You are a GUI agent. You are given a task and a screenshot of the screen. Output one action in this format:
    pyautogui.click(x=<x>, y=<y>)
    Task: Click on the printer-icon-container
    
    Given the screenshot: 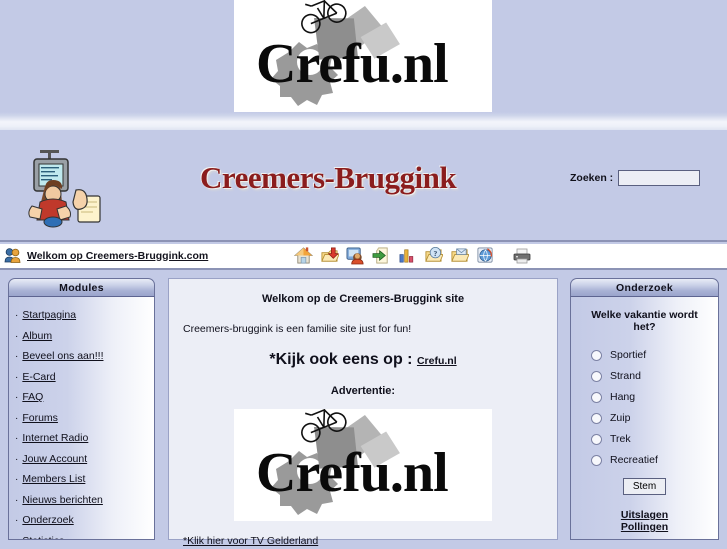 What is the action you would take?
    pyautogui.click(x=522, y=256)
    